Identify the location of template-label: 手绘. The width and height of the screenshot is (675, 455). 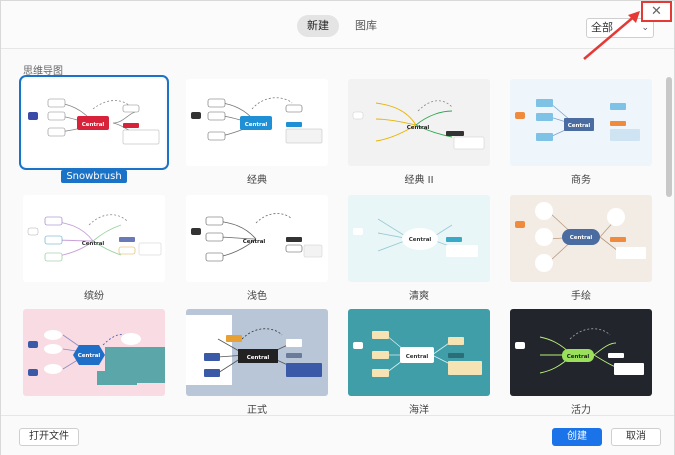
(581, 296).